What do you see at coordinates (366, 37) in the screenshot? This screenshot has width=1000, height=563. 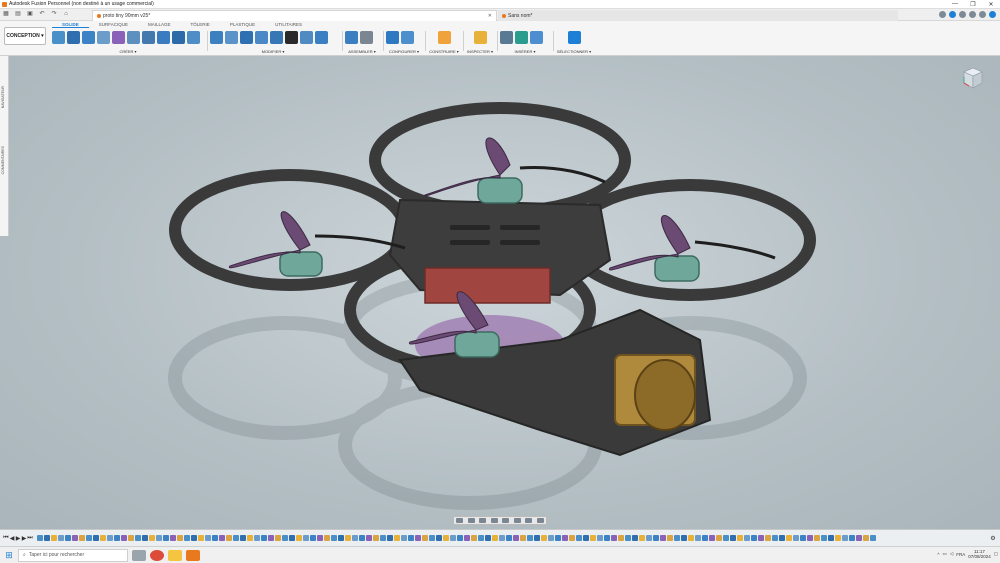 I see `joint-icon` at bounding box center [366, 37].